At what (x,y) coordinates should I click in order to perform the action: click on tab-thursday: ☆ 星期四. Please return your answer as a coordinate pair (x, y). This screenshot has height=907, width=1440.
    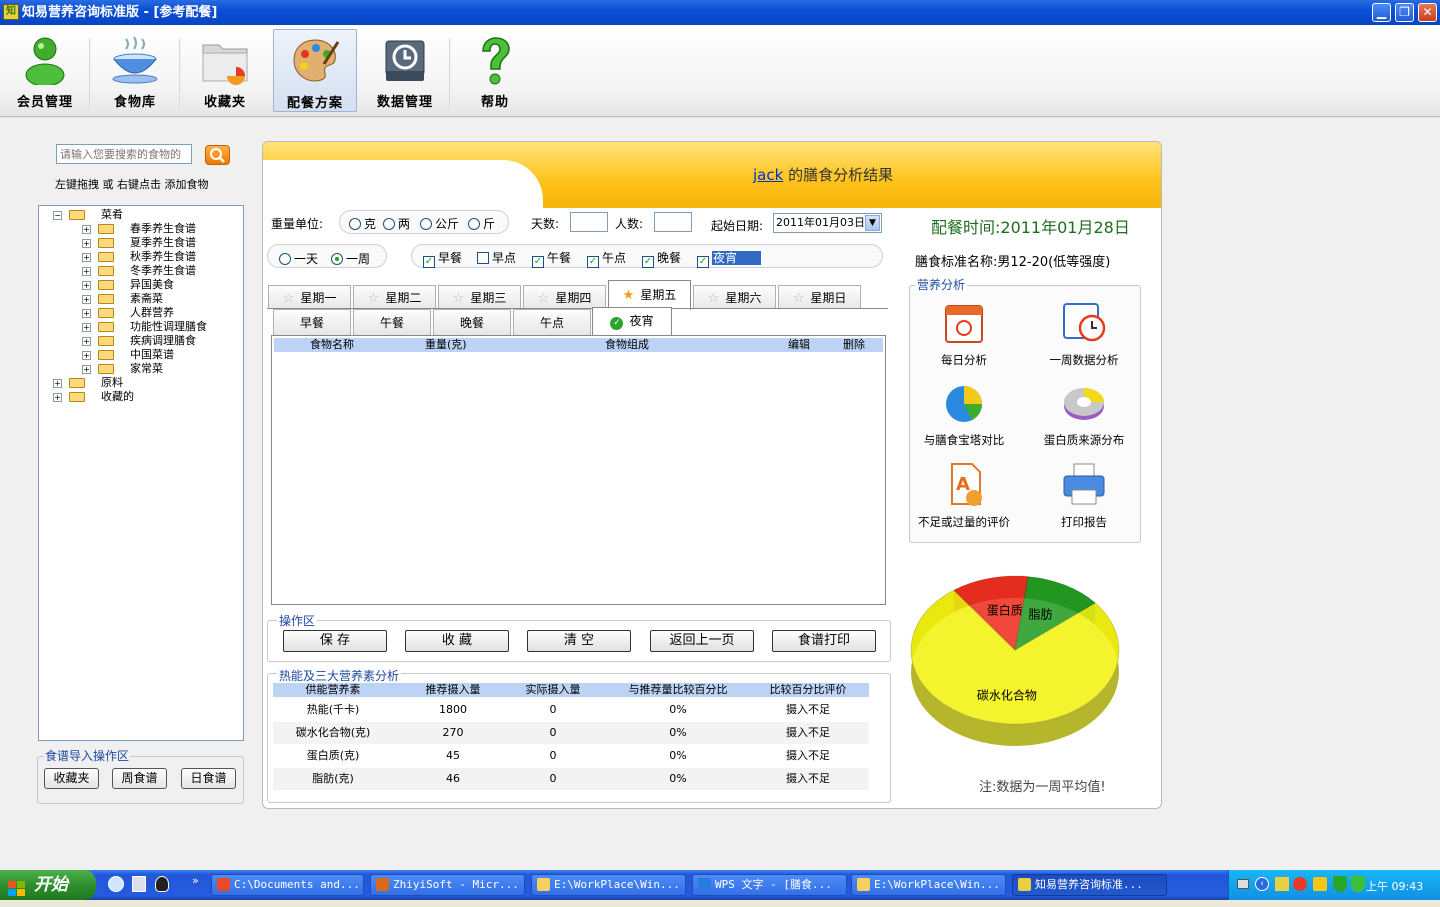
    Looking at the image, I should click on (564, 297).